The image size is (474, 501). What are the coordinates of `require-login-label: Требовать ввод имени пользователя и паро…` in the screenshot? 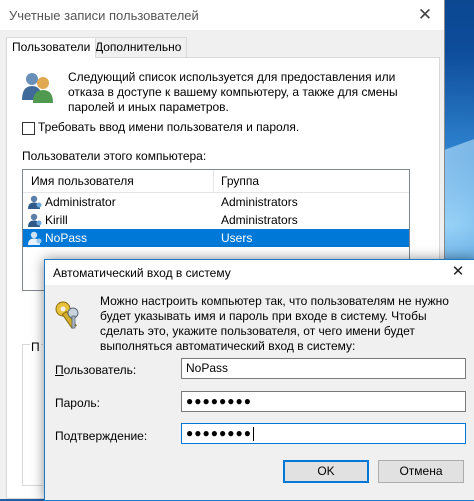 It's located at (169, 127).